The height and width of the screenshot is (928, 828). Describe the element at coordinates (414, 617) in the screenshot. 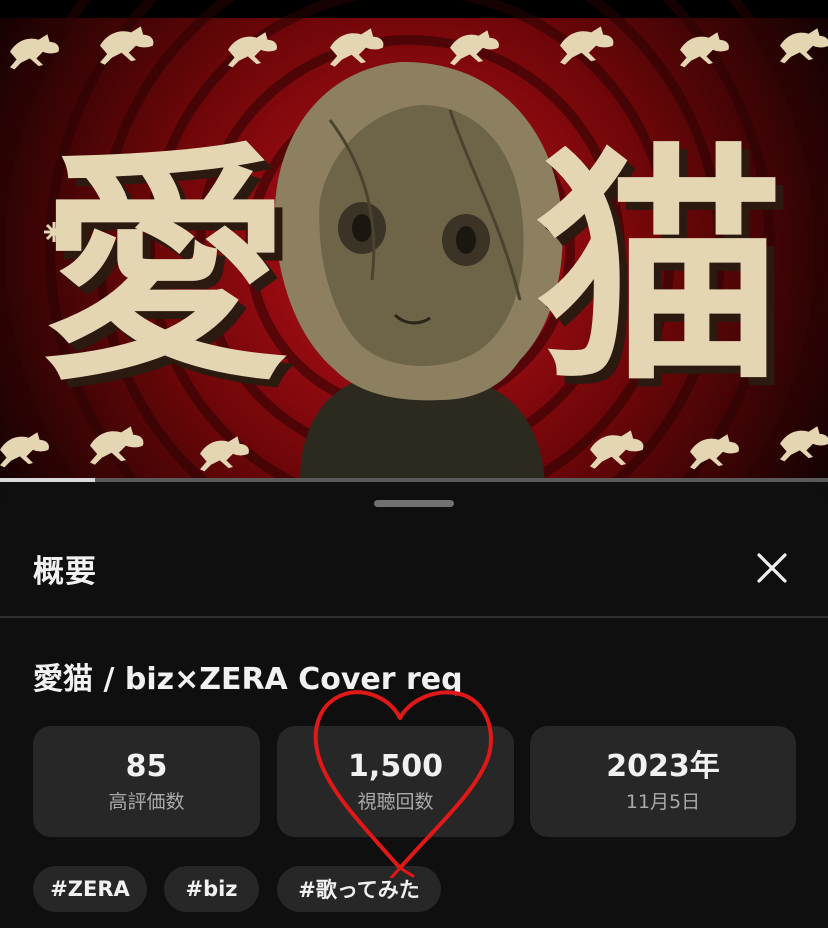

I see `panel-divider` at that location.